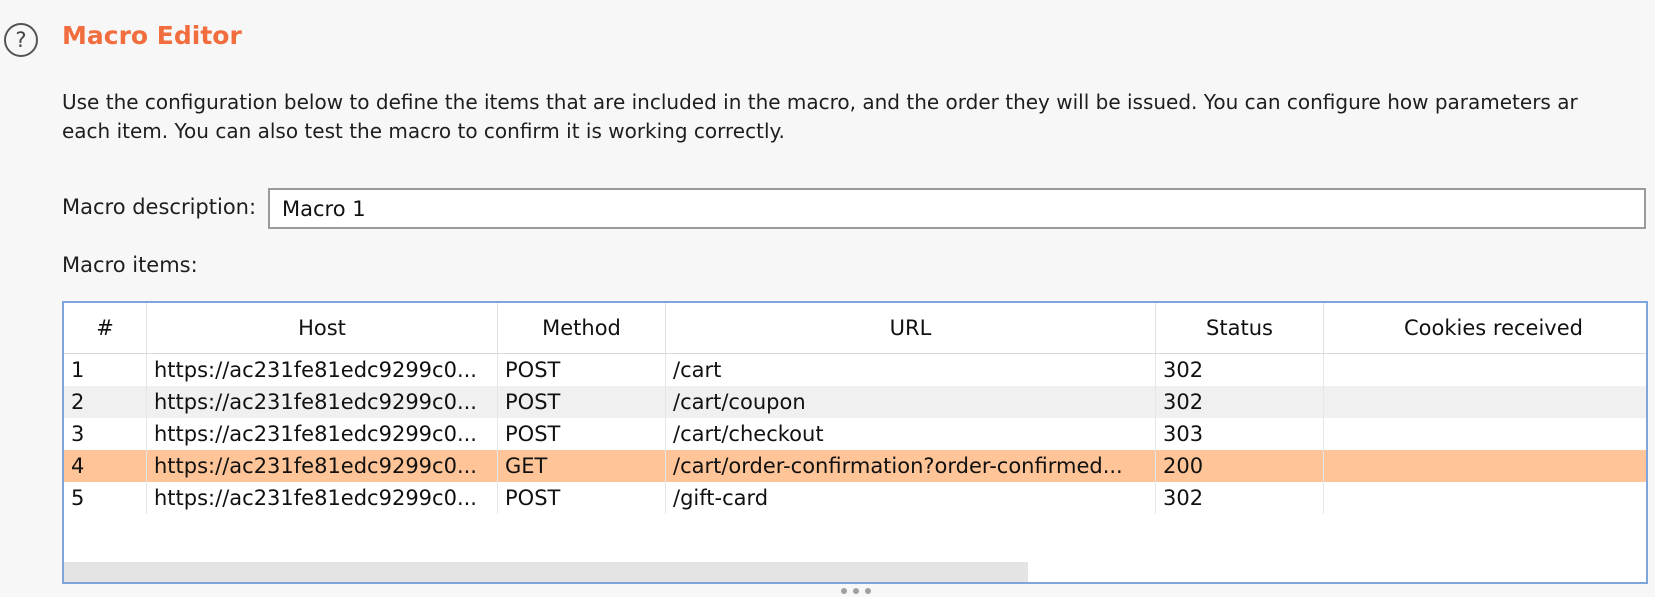 The height and width of the screenshot is (597, 1655). Describe the element at coordinates (911, 498) in the screenshot. I see `cell-url: /gift-card` at that location.